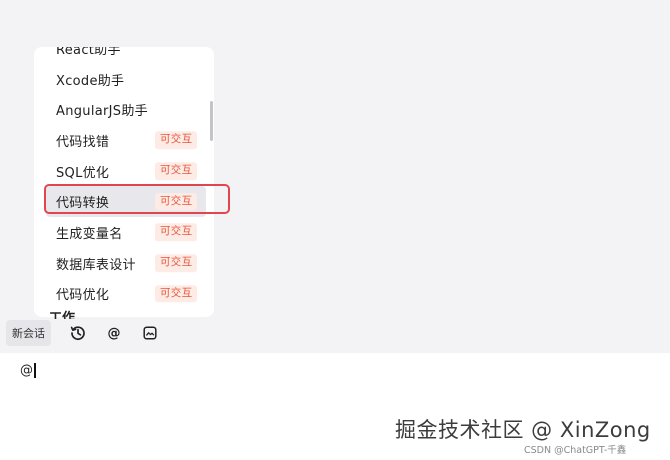  What do you see at coordinates (124, 55) in the screenshot?
I see `list-item-react: React助手` at bounding box center [124, 55].